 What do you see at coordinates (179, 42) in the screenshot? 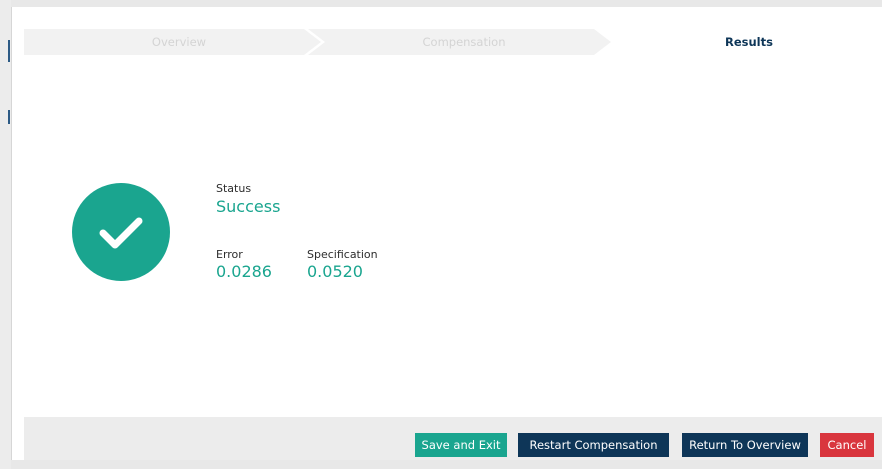
I see `step-overview: Overview` at bounding box center [179, 42].